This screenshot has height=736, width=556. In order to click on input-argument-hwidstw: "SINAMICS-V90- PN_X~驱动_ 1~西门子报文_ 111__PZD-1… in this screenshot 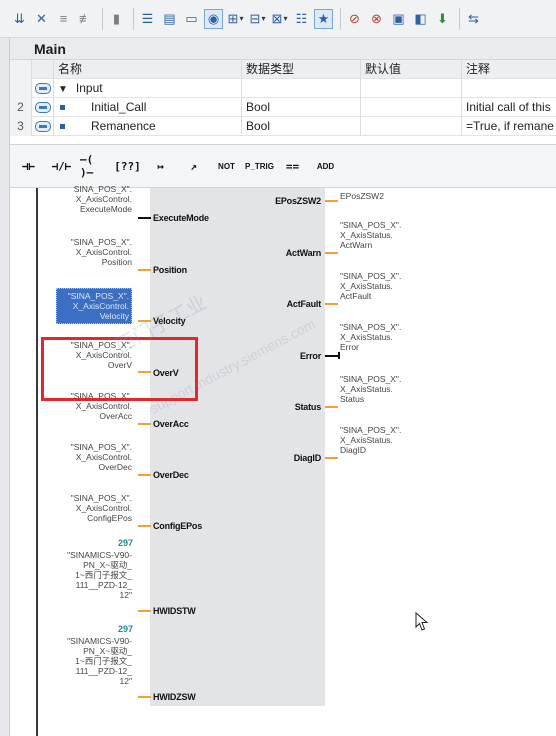, I will do `click(94, 575)`.